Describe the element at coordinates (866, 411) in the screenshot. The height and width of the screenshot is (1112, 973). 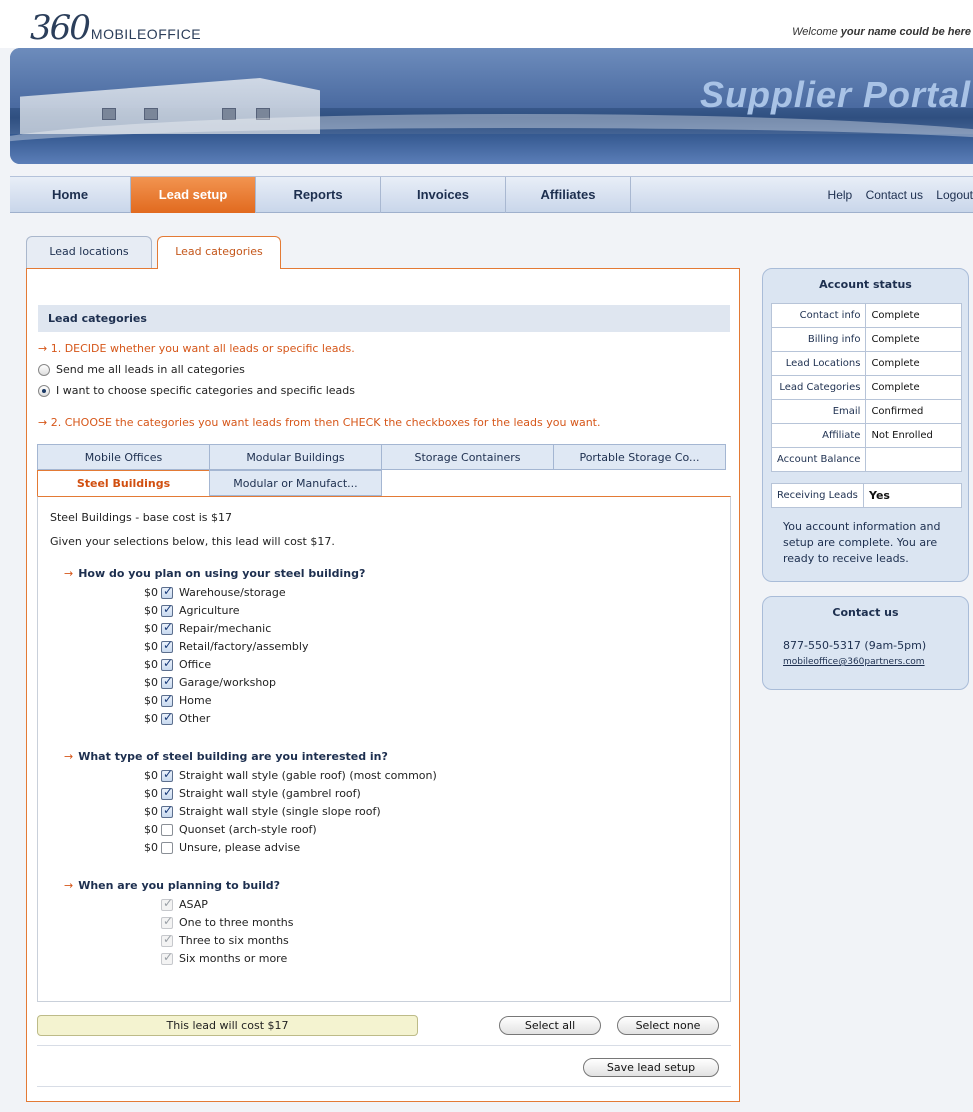
I see `table-row: Email Confirmed` at that location.